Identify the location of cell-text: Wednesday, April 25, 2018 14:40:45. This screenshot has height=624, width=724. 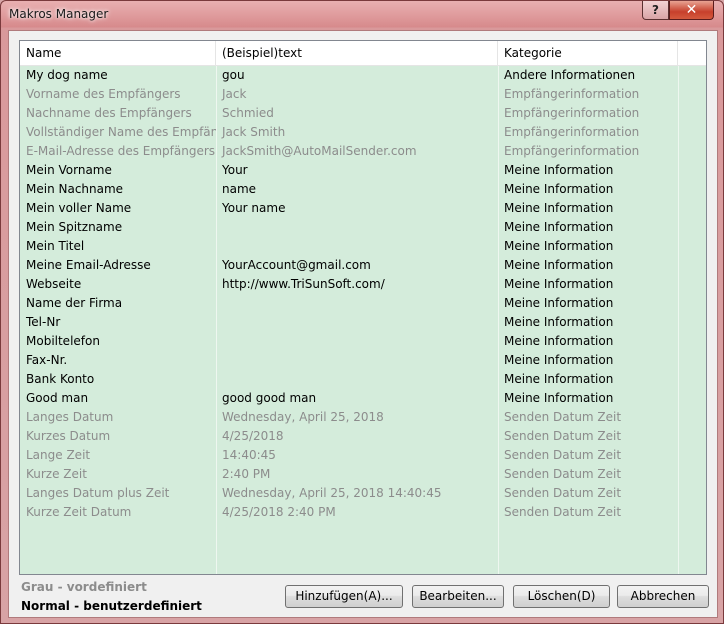
(332, 493).